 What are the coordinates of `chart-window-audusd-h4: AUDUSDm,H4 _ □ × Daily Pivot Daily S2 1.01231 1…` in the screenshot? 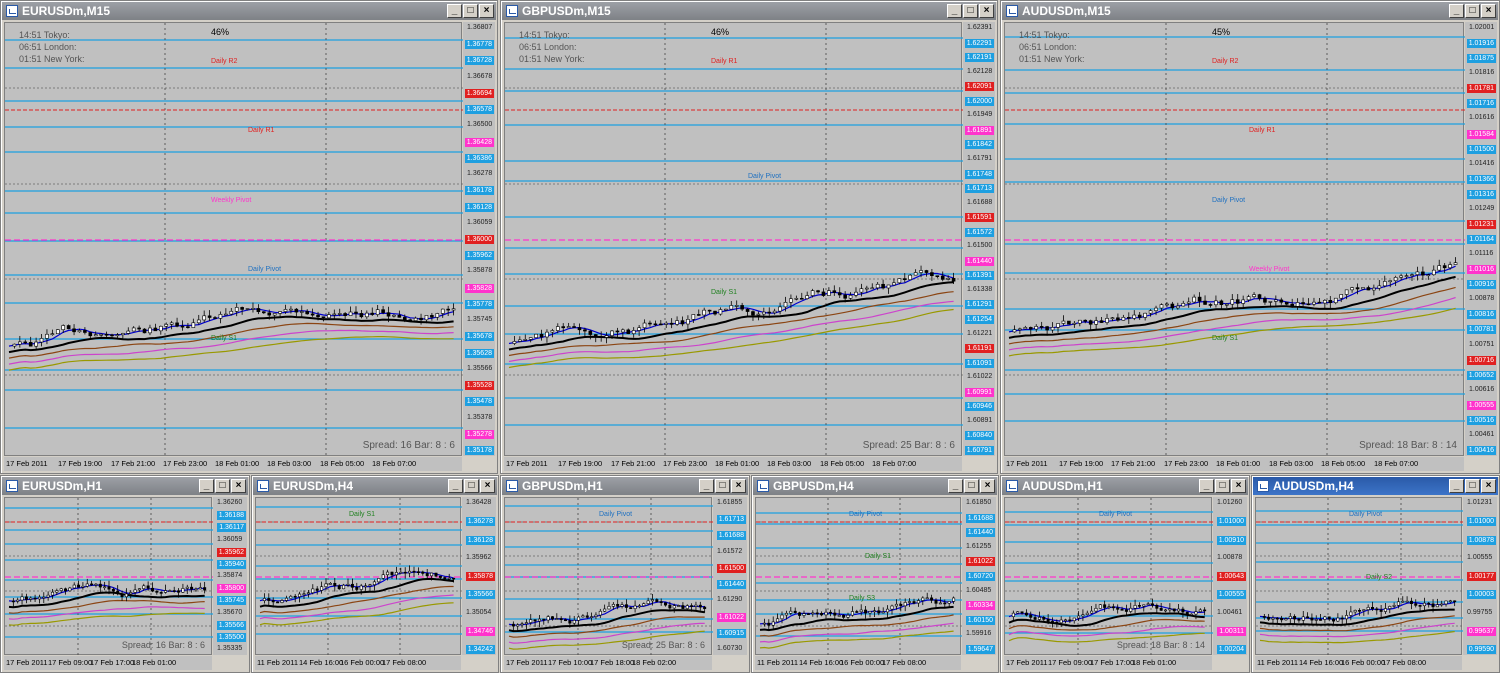 It's located at (1375, 574).